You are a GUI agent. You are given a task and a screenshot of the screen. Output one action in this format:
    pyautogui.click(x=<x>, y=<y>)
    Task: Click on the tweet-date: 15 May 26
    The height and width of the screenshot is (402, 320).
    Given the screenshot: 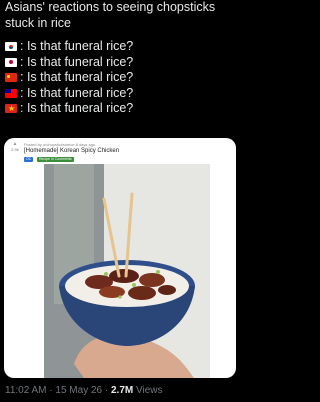 What is the action you would take?
    pyautogui.click(x=78, y=390)
    